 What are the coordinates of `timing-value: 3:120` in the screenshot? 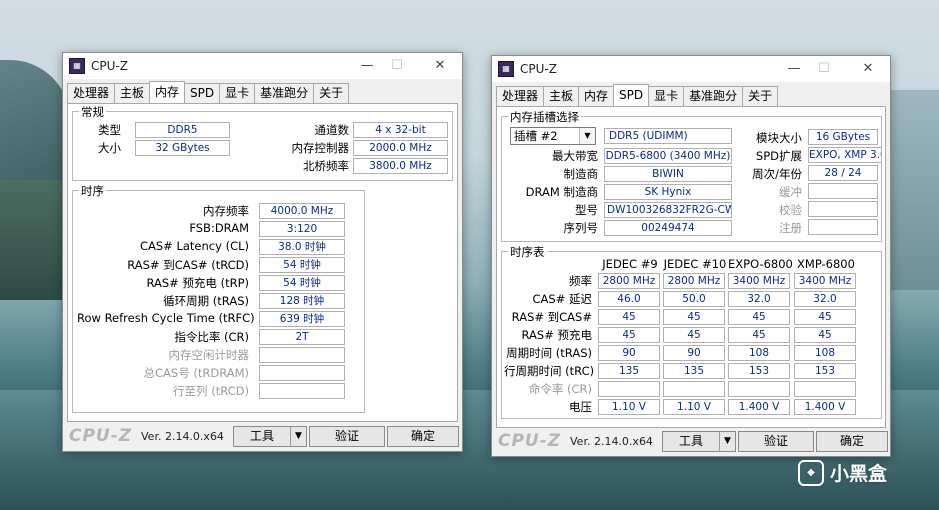 It's located at (302, 229).